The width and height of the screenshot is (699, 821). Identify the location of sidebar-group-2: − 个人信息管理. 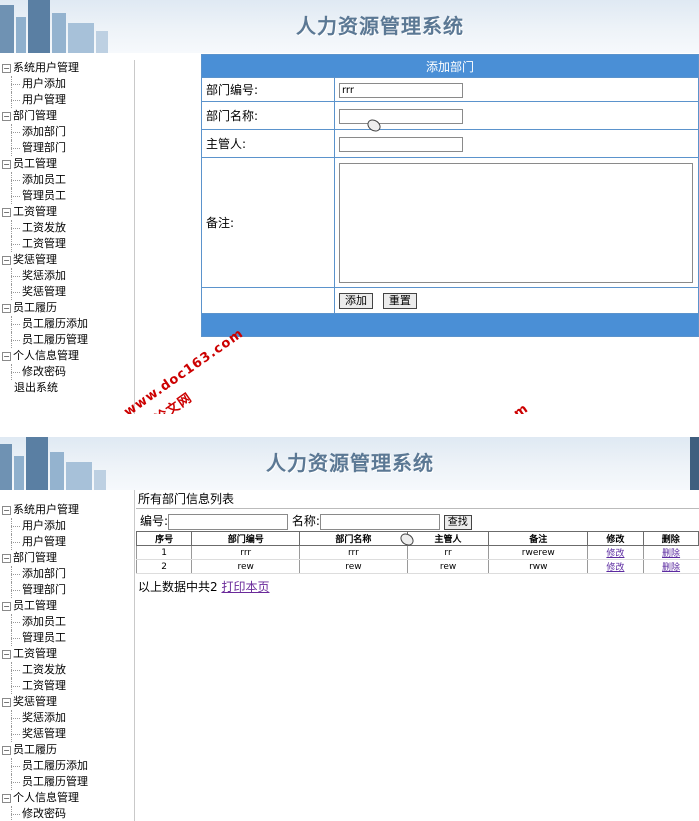
(45, 798).